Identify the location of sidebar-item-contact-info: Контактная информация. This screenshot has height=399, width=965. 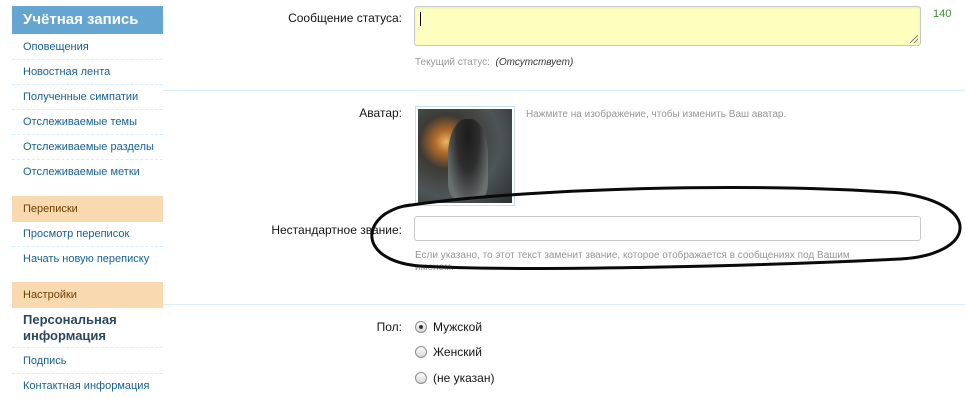
(87, 386).